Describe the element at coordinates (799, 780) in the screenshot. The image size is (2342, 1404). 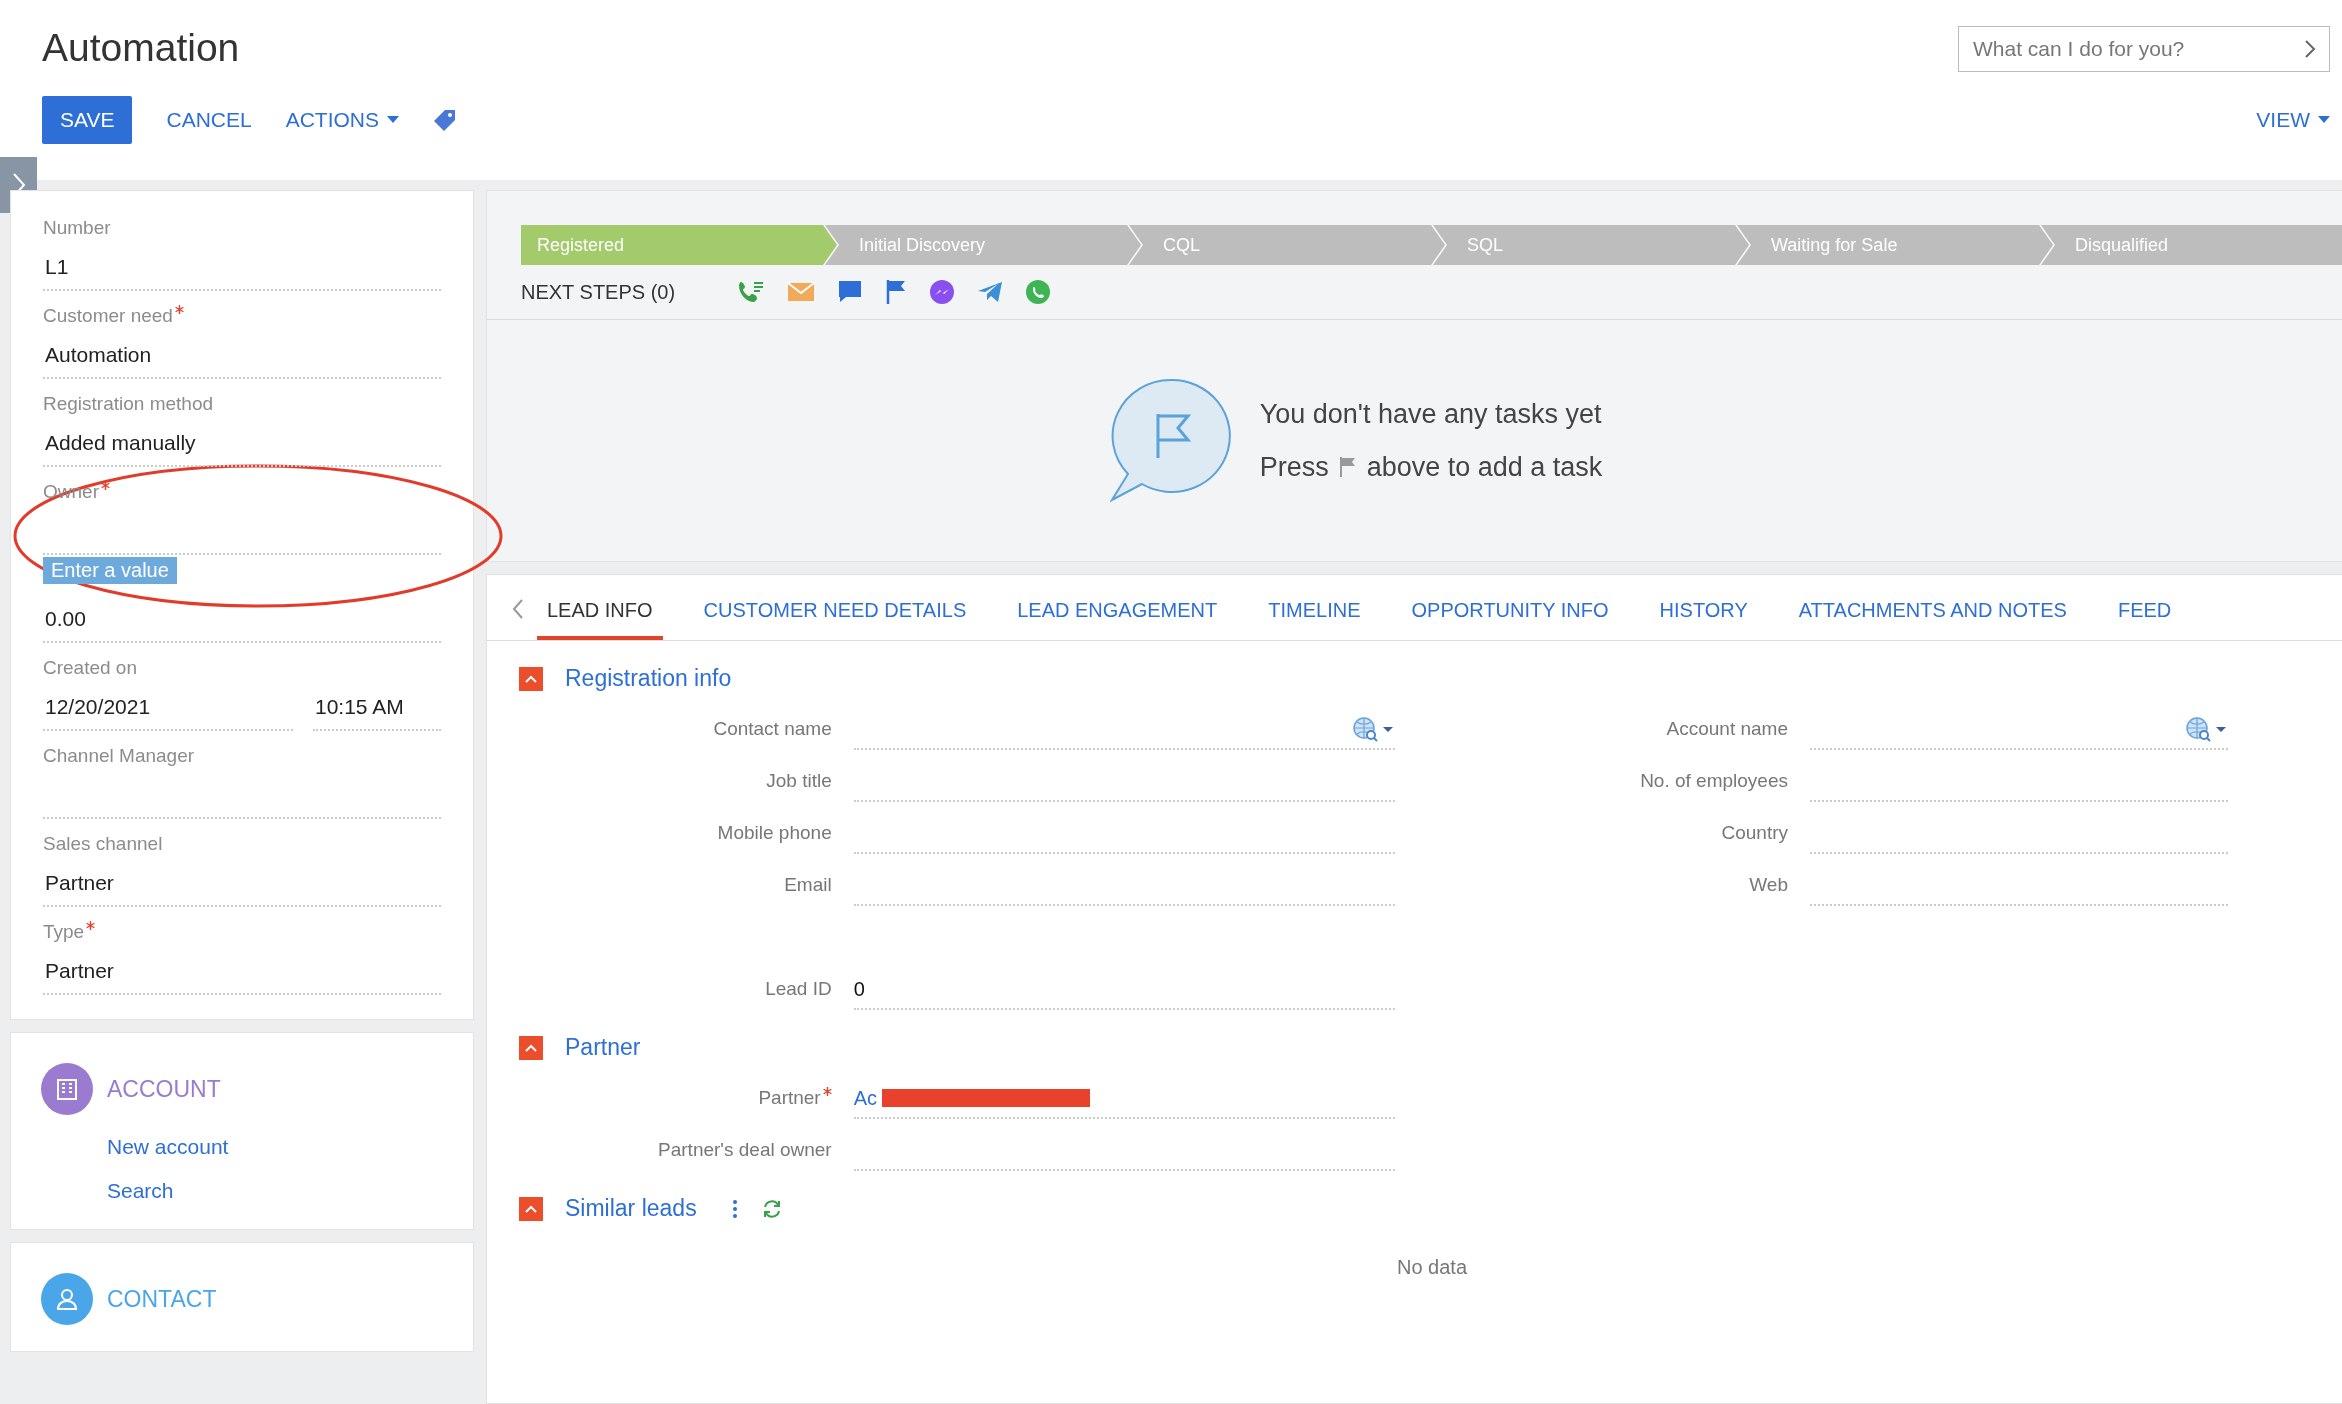
I see `field-label: Job title` at that location.